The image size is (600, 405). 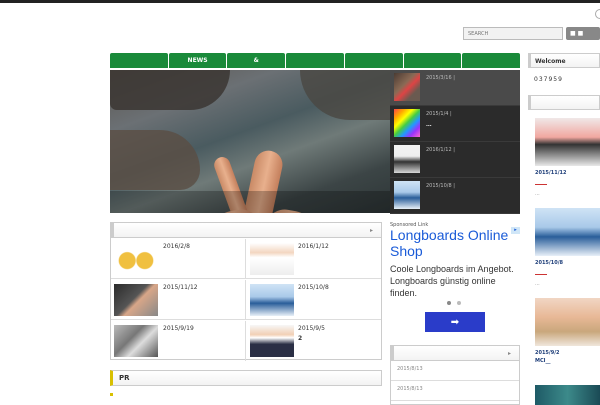 I want to click on global-nav: NEWS &, so click(x=315, y=60).